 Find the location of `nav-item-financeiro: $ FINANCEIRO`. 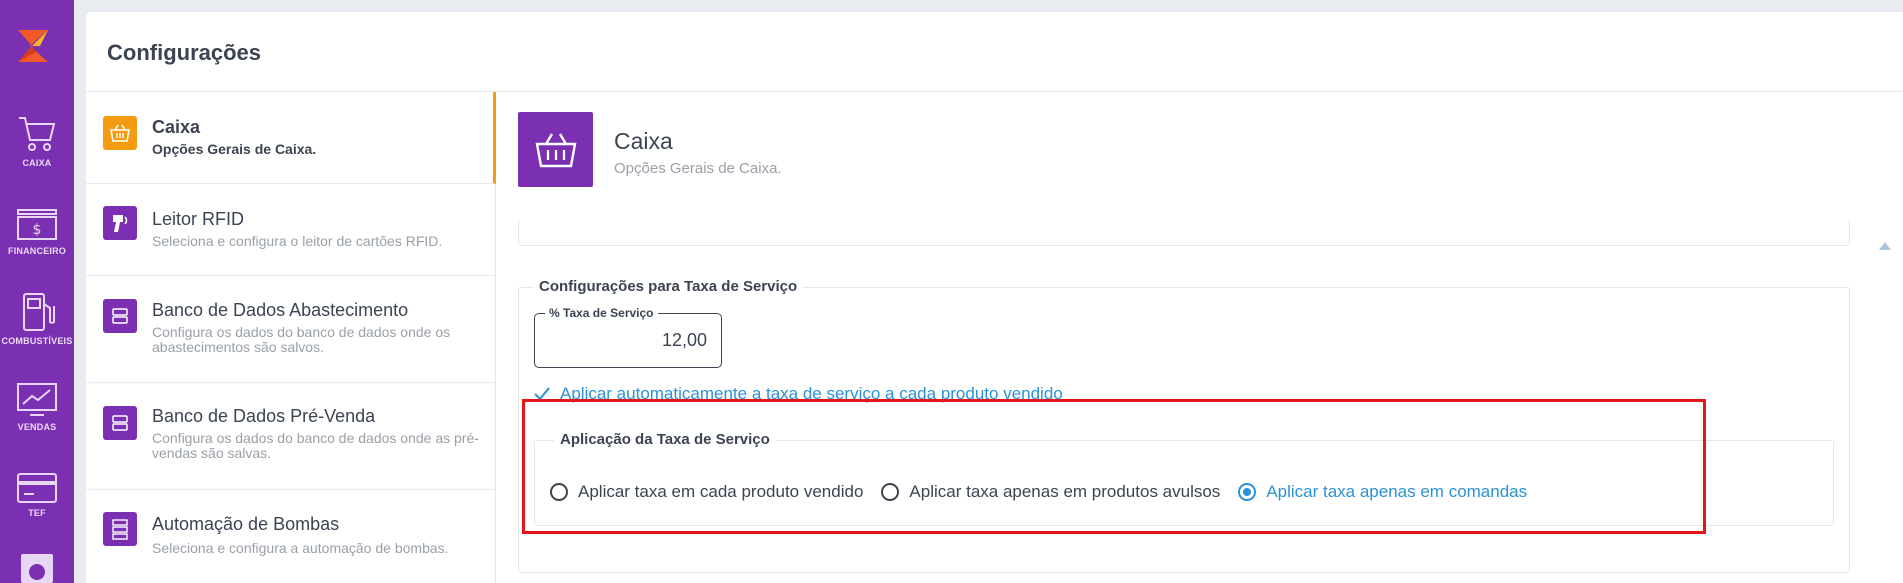

nav-item-financeiro: $ FINANCEIRO is located at coordinates (37, 232).